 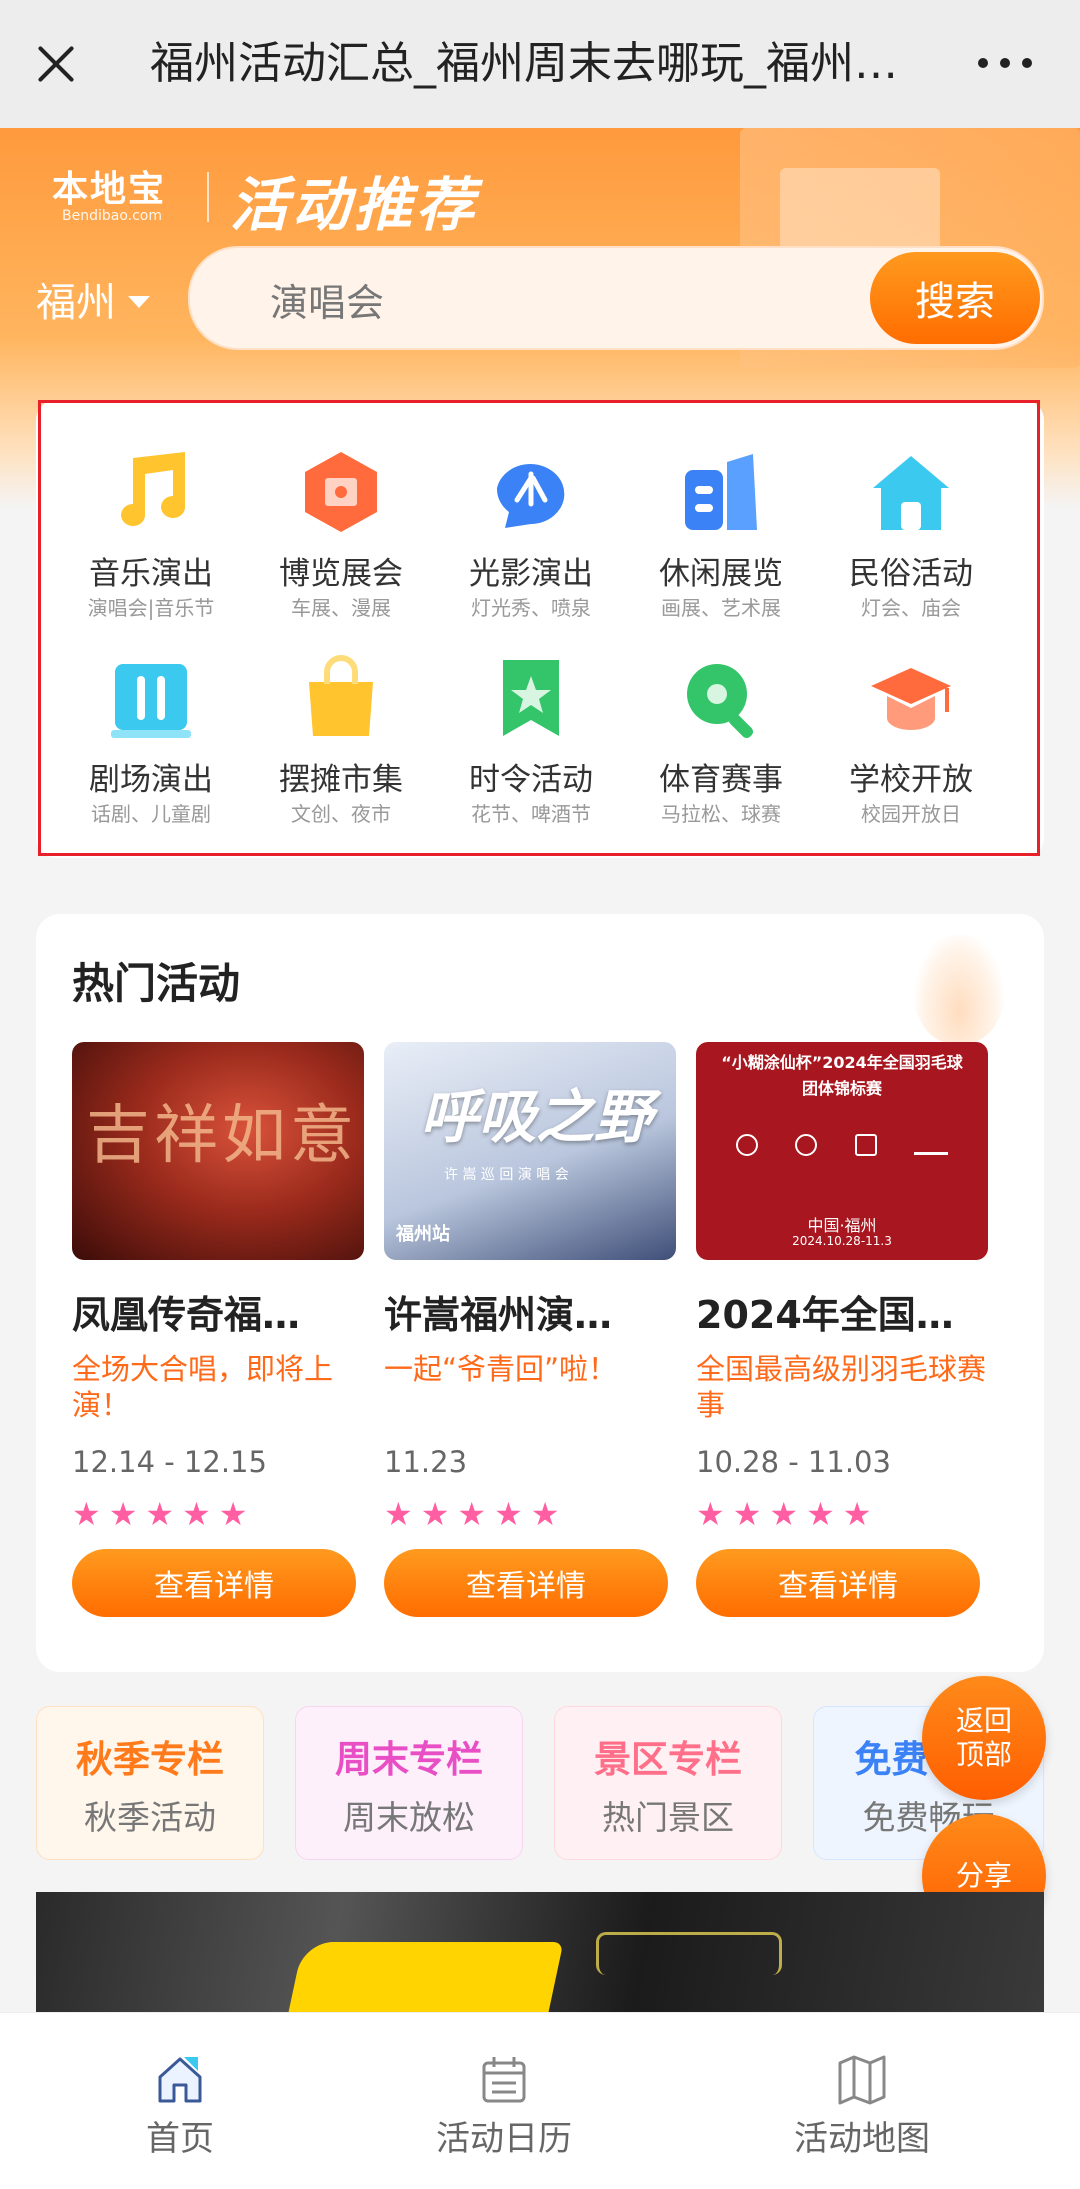 What do you see at coordinates (668, 1817) in the screenshot?
I see `column-sub: 热门景区` at bounding box center [668, 1817].